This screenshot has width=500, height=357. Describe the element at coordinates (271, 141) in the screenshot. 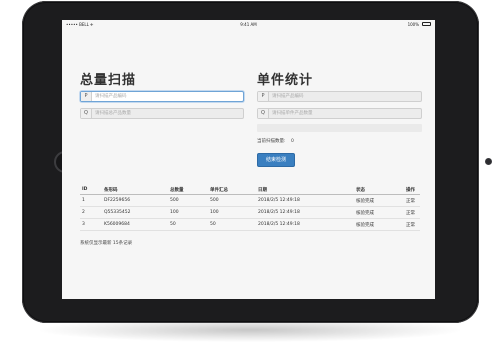

I see `scan-counter-label: 当前扫描数量:` at that location.